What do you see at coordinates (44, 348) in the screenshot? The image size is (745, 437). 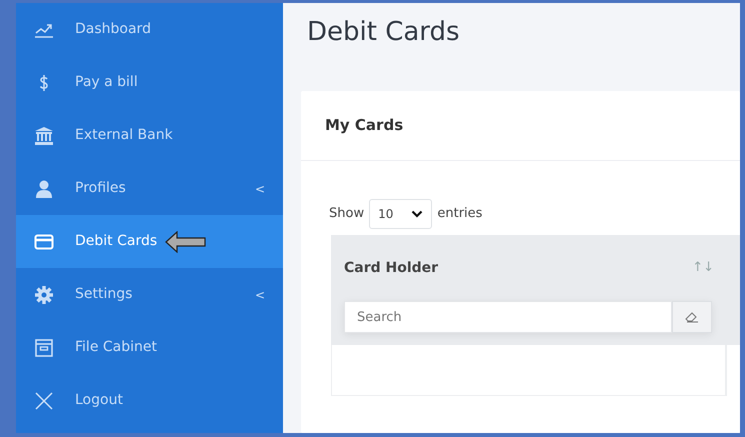 I see `archive-icon` at bounding box center [44, 348].